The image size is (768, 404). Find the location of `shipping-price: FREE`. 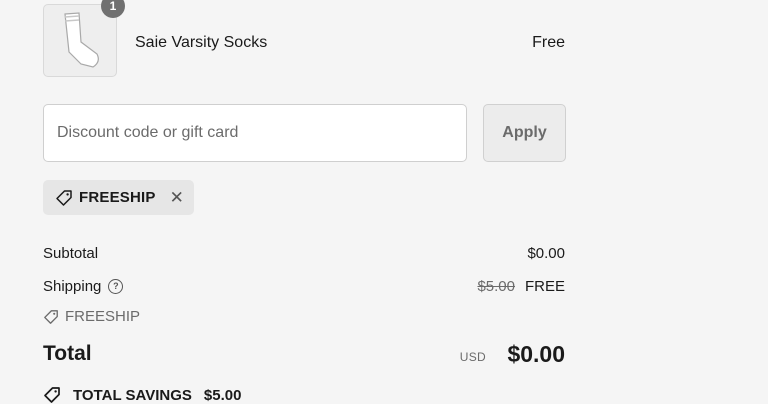

shipping-price: FREE is located at coordinates (544, 286).